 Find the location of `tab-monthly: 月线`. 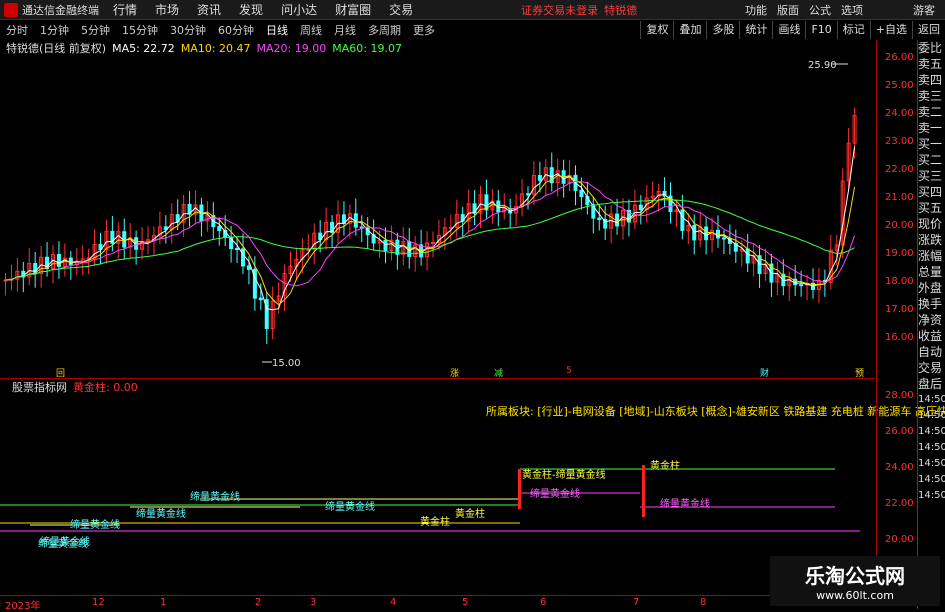

tab-monthly: 月线 is located at coordinates (345, 30).